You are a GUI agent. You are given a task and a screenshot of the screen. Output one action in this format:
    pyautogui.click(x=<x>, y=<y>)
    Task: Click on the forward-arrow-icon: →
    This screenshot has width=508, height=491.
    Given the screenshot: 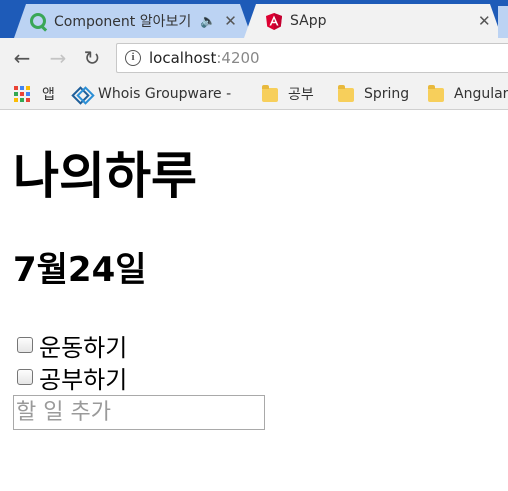 What is the action you would take?
    pyautogui.click(x=58, y=58)
    